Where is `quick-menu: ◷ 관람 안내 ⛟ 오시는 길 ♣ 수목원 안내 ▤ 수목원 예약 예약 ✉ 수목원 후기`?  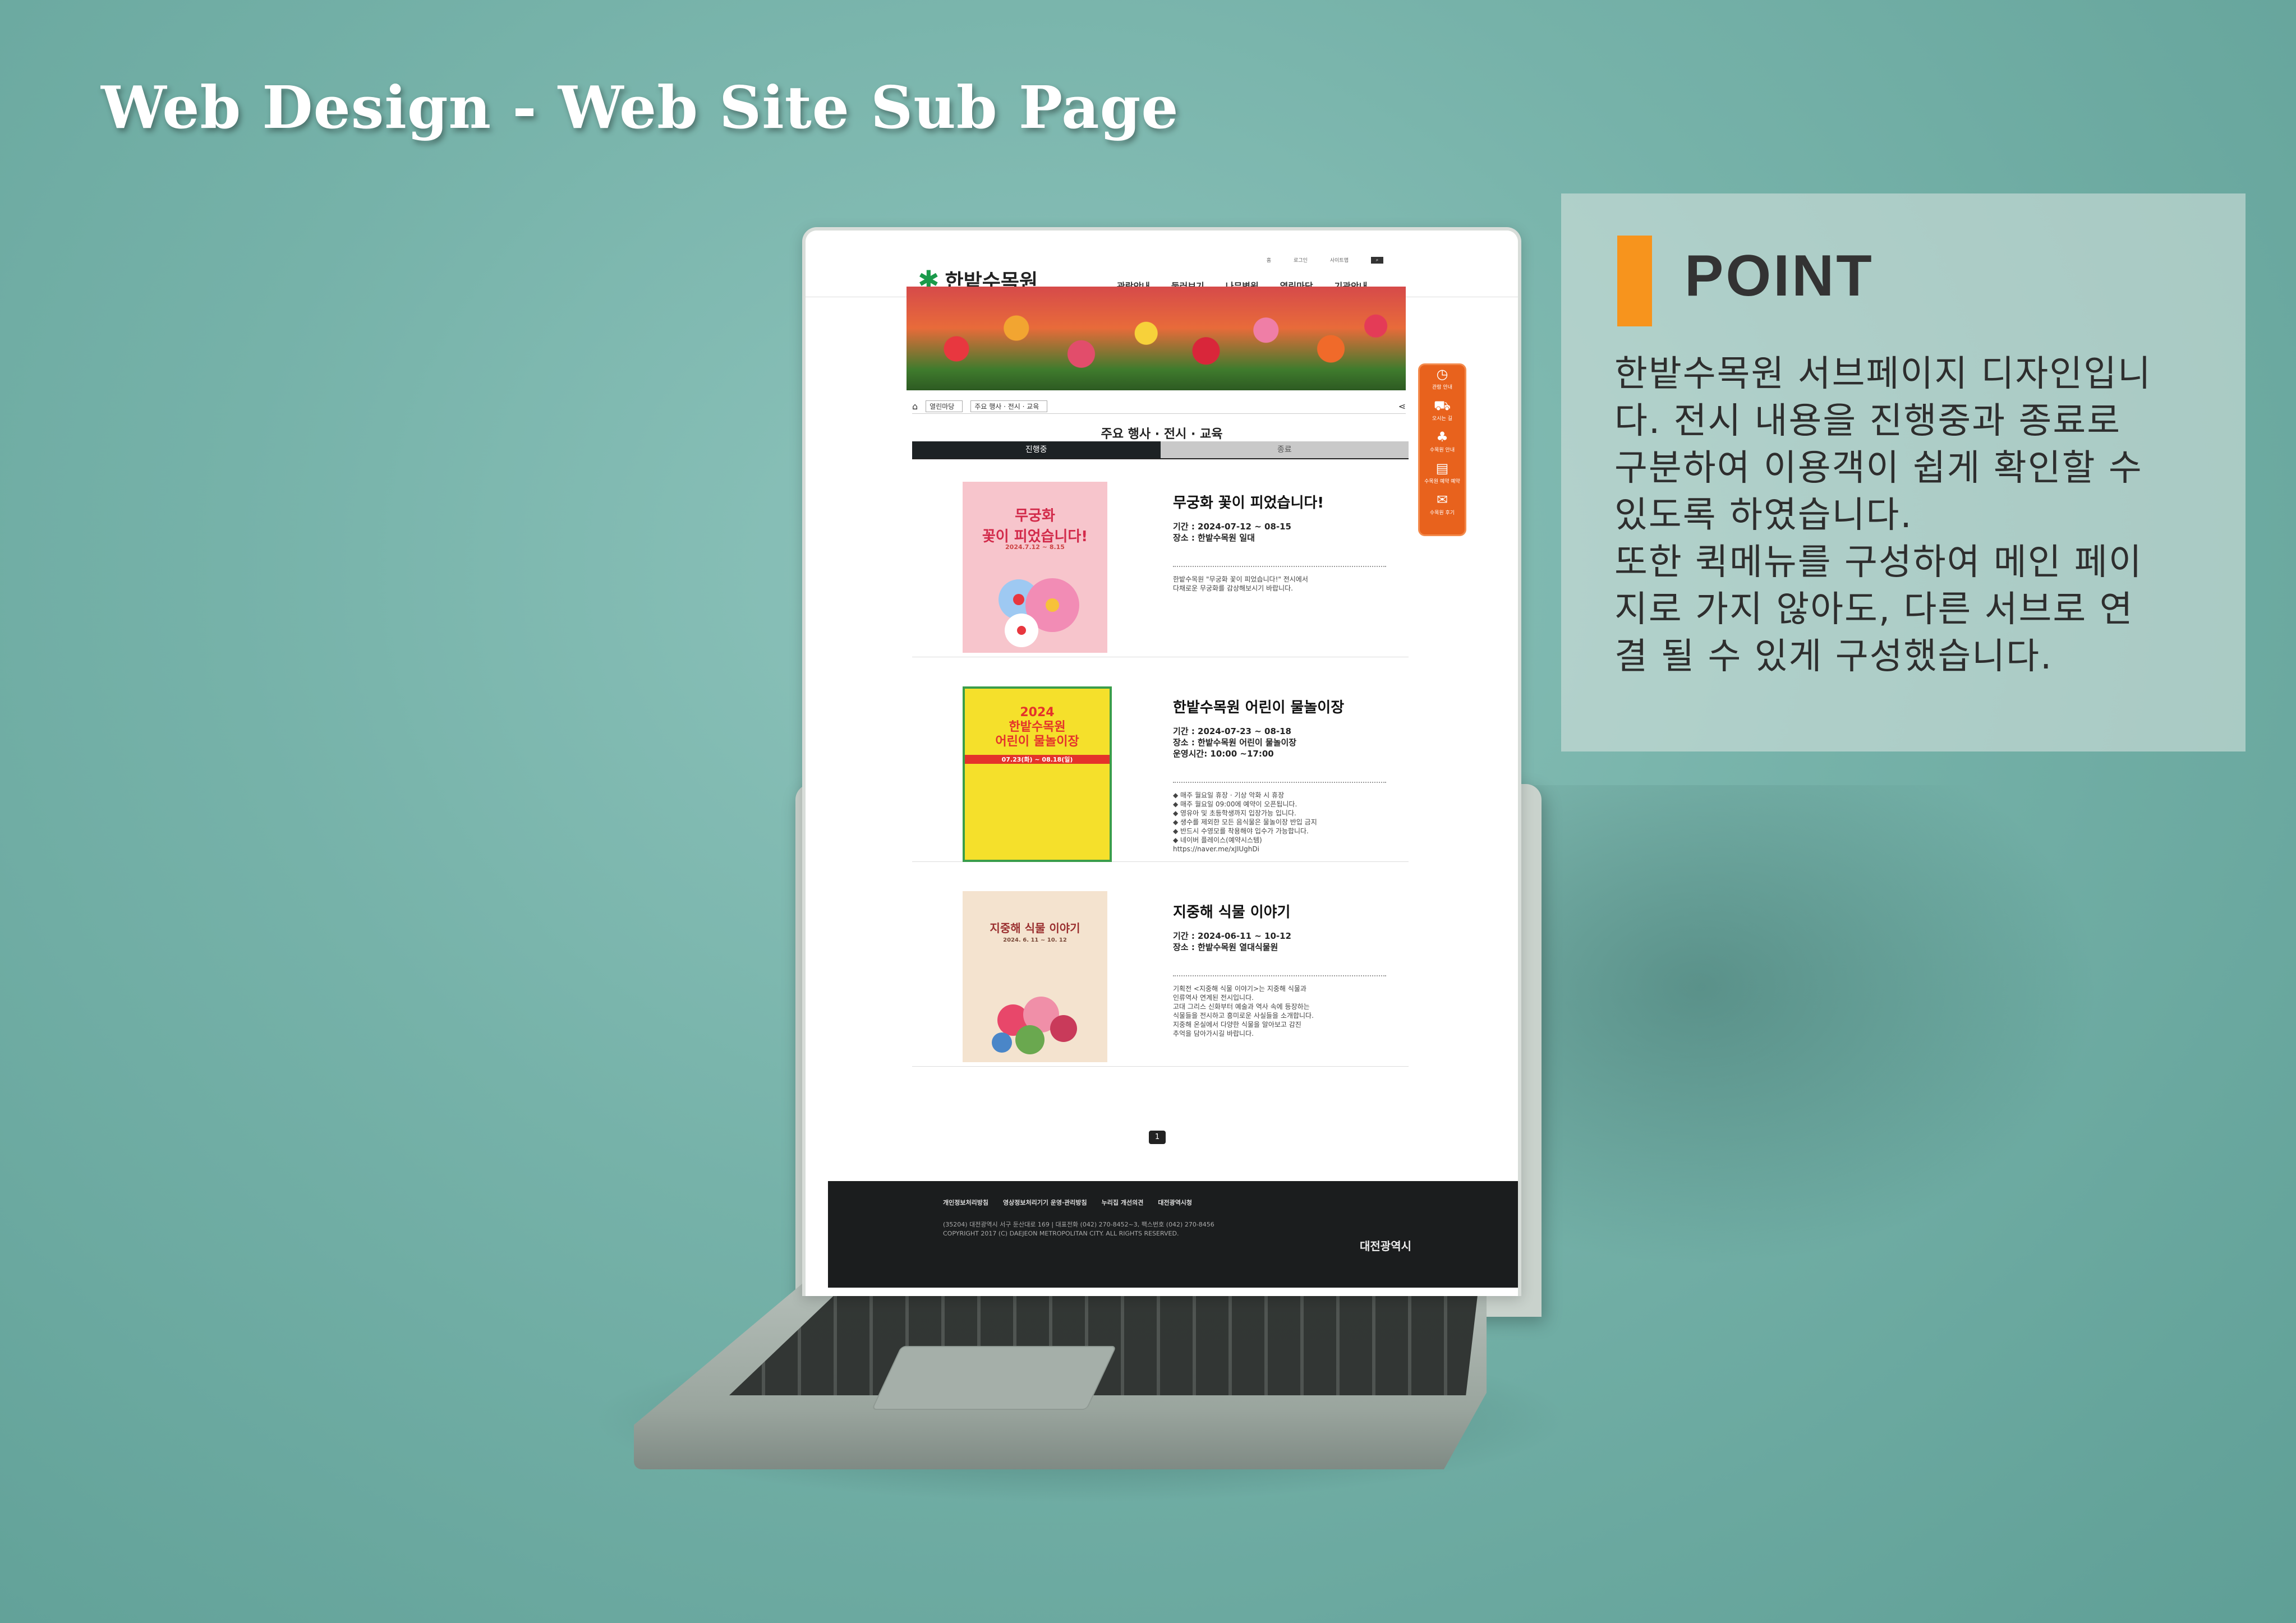
quick-menu: ◷ 관람 안내 ⛟ 오시는 길 ♣ 수목원 안내 ▤ 수목원 예약 예약 ✉ 수목원 후기 is located at coordinates (1442, 449).